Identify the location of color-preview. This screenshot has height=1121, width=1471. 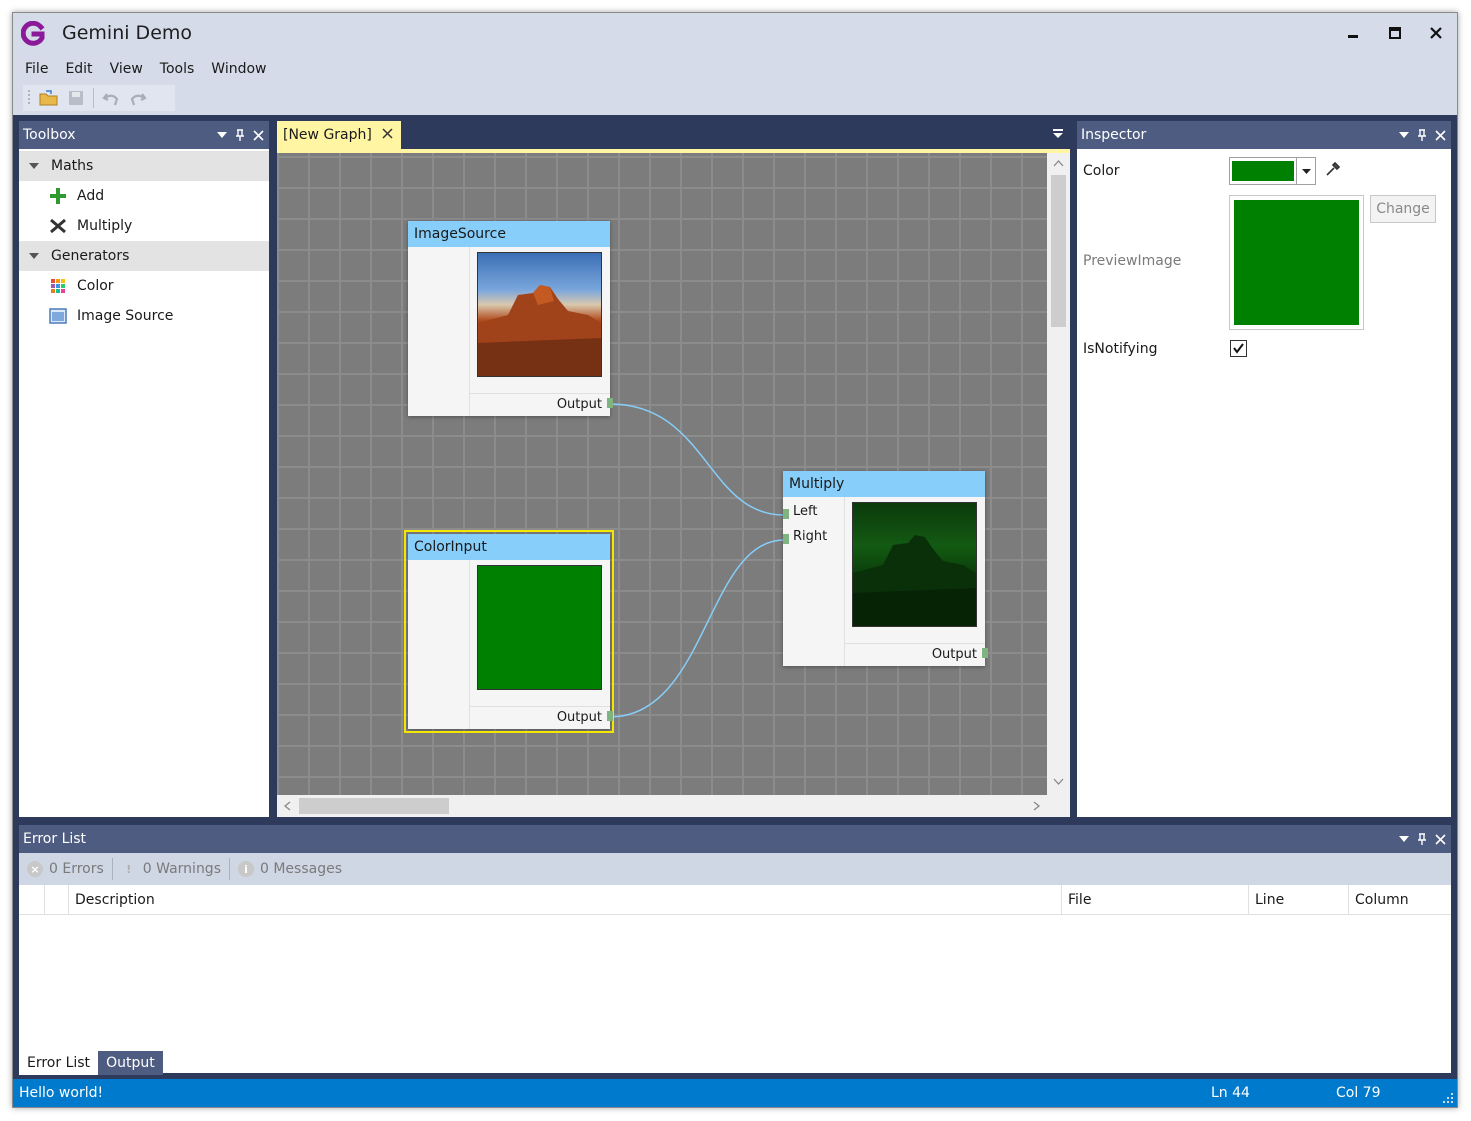
(539, 627).